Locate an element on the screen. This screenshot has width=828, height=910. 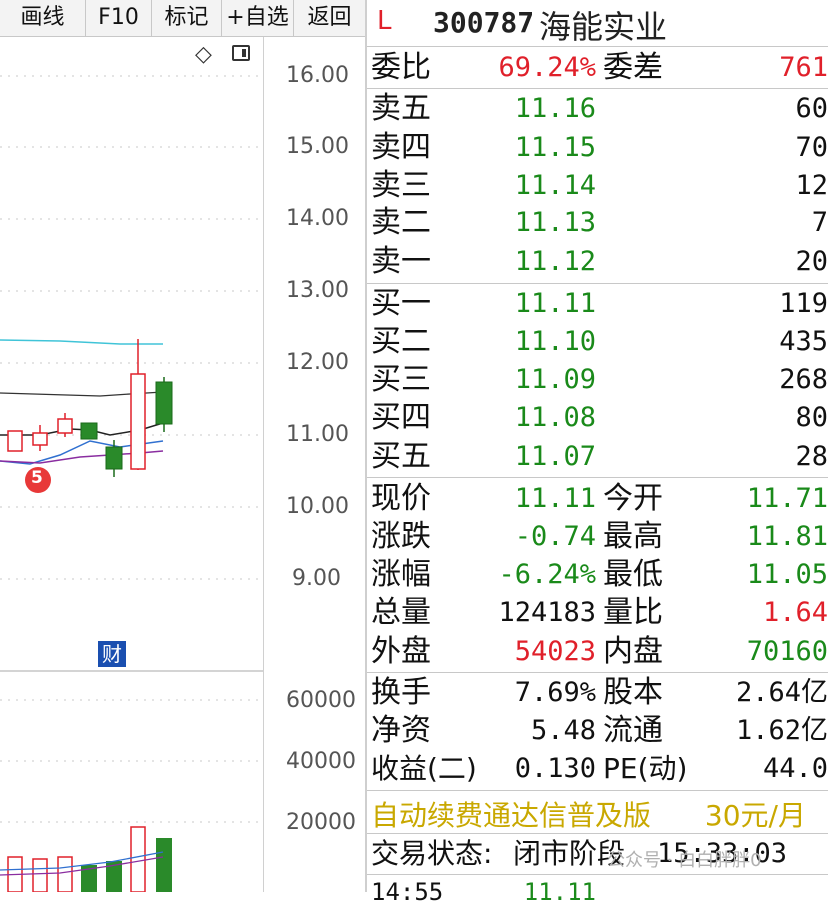
promo-text: 自动续费通达信普及版 is located at coordinates (511, 815).